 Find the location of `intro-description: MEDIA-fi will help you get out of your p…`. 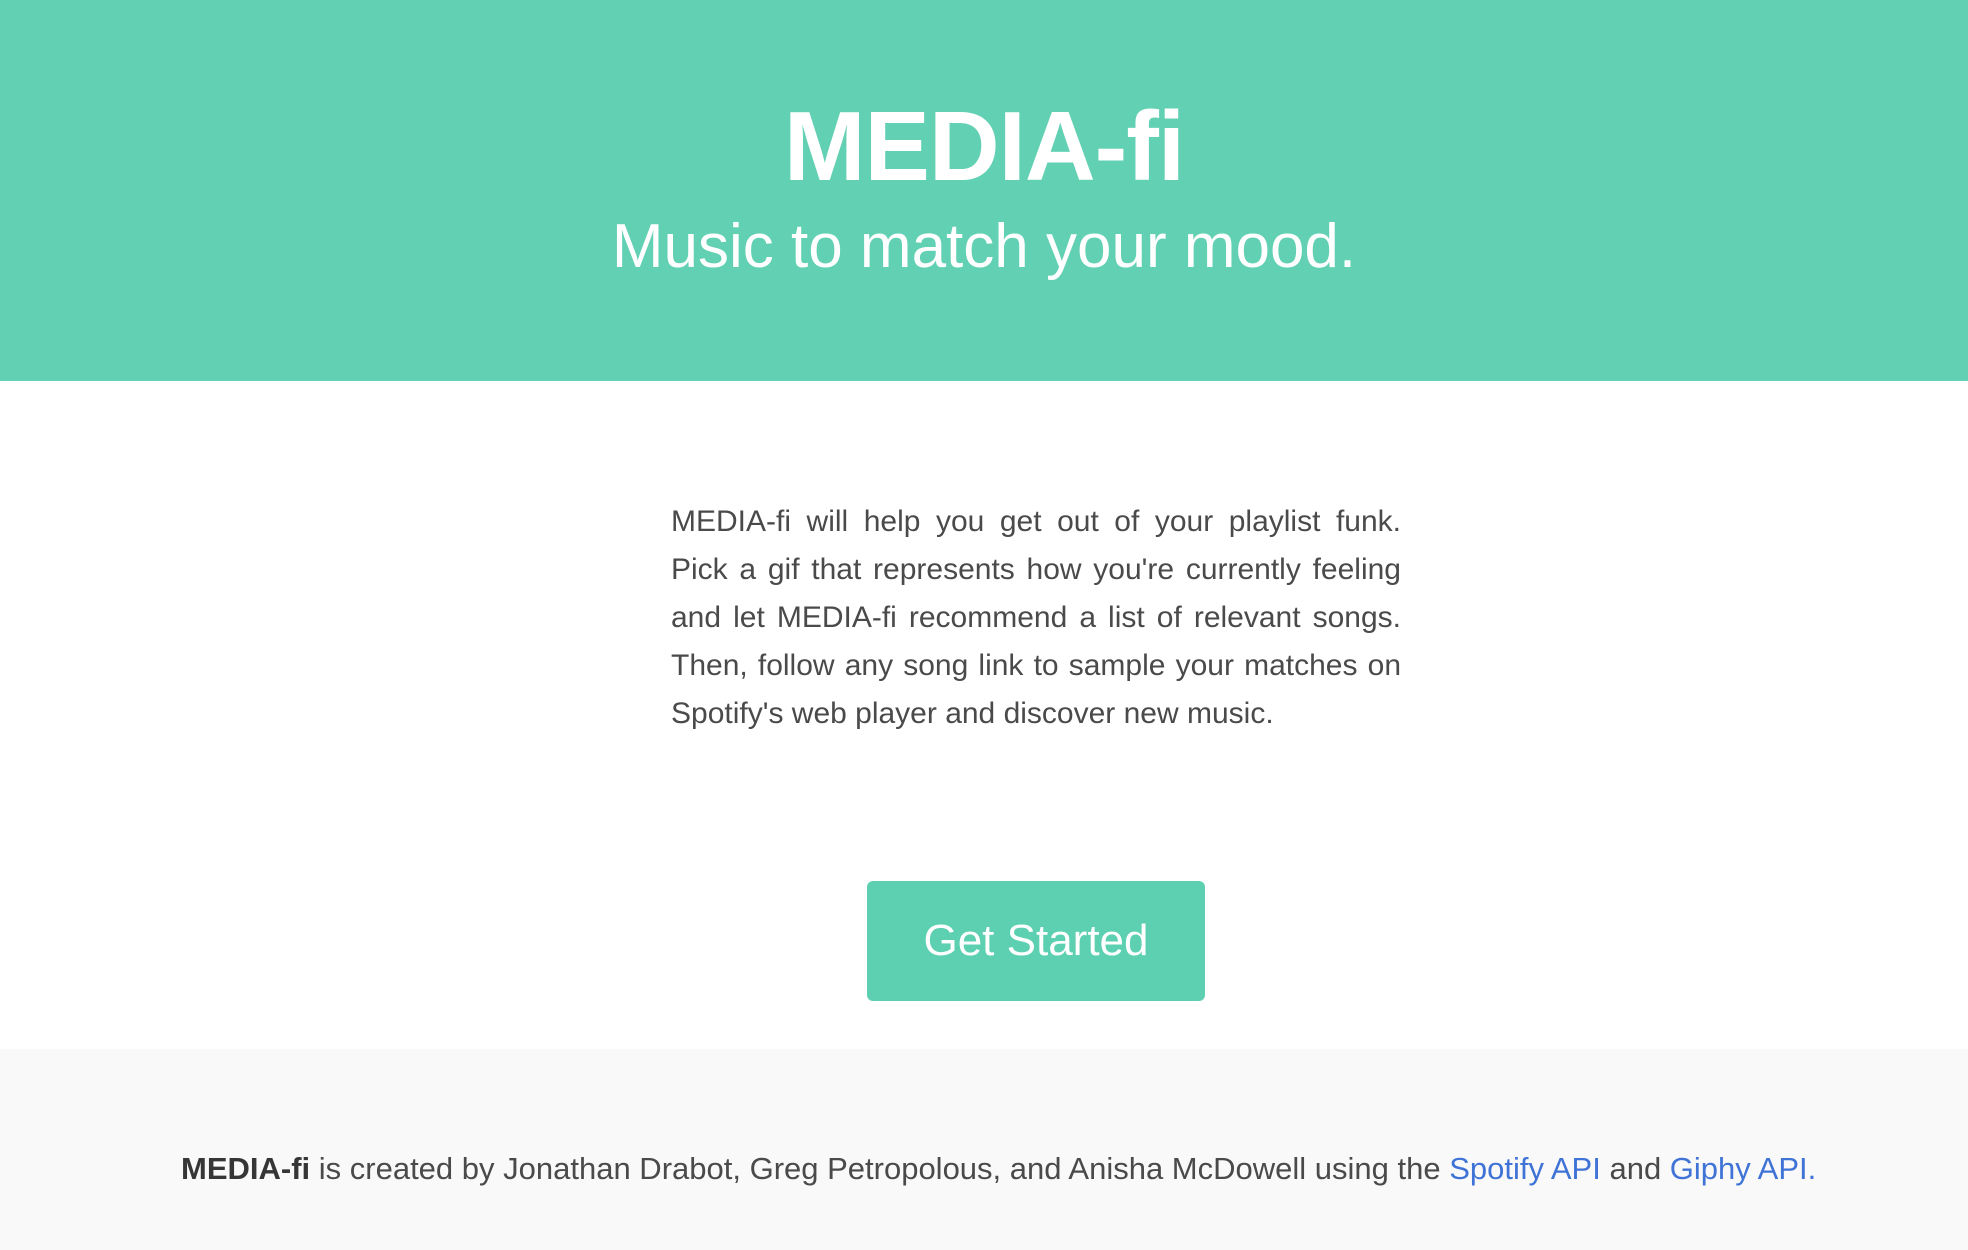

intro-description: MEDIA-fi will help you get out of your p… is located at coordinates (1036, 617).